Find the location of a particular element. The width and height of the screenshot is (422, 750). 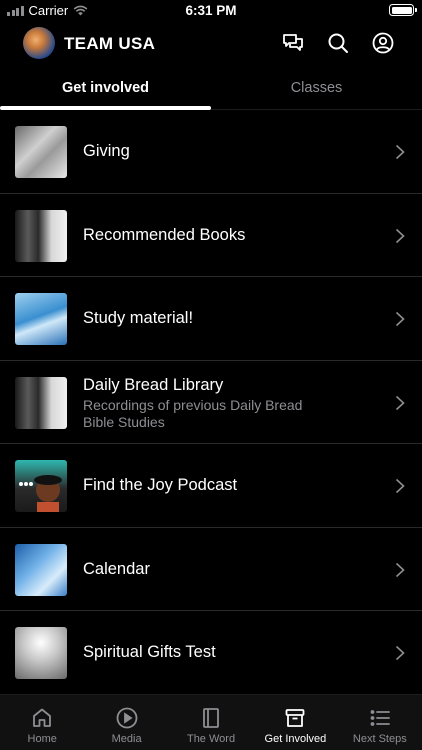

list-item-spiritual-gifts-test: Spiritual Gifts Test is located at coordinates (211, 653).